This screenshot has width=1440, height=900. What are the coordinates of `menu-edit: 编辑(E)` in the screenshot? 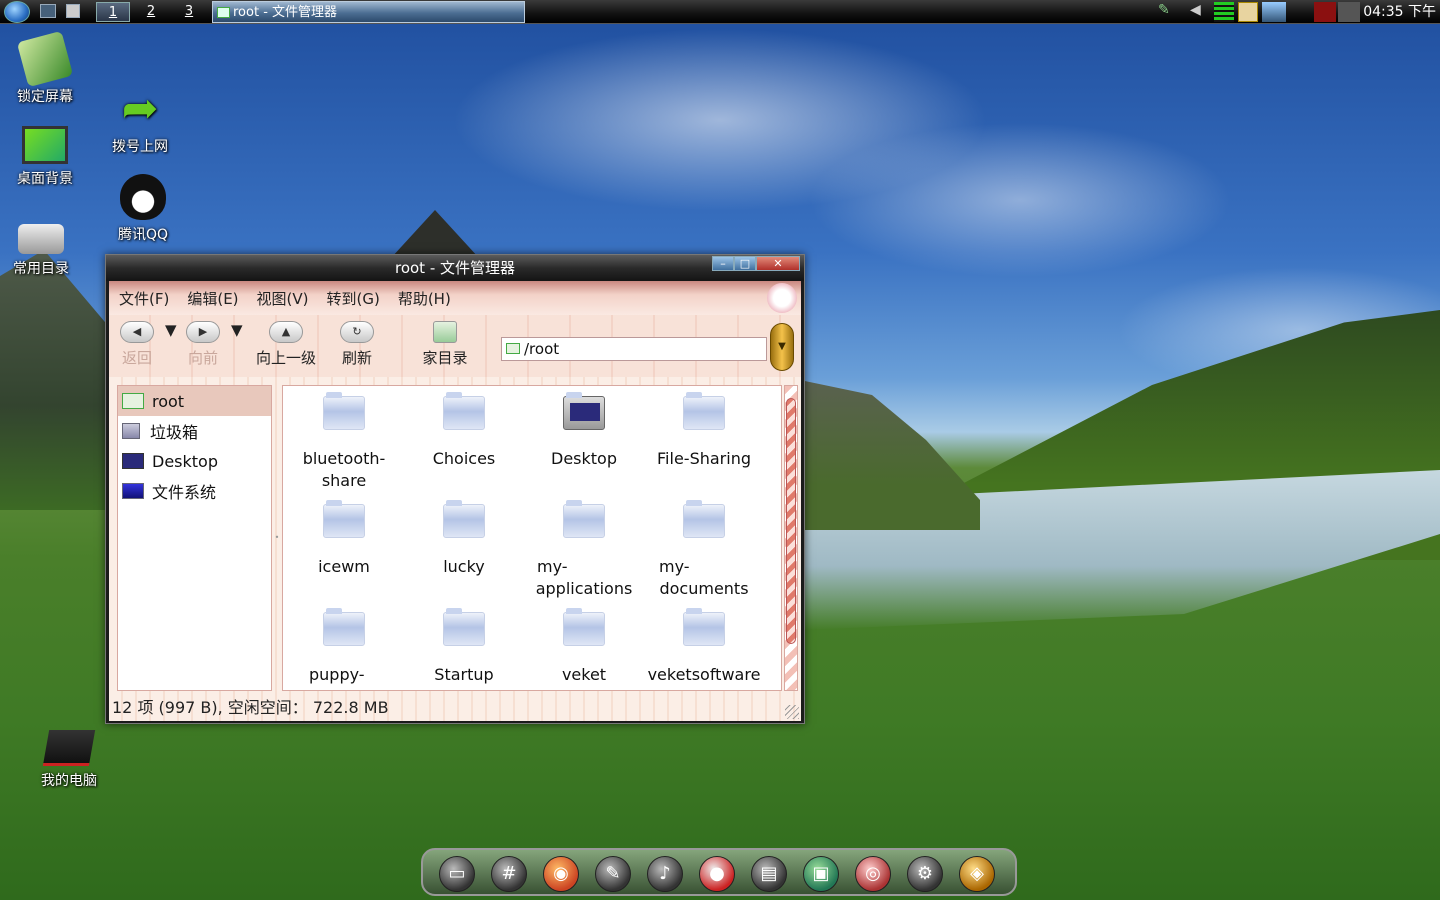 It's located at (212, 298).